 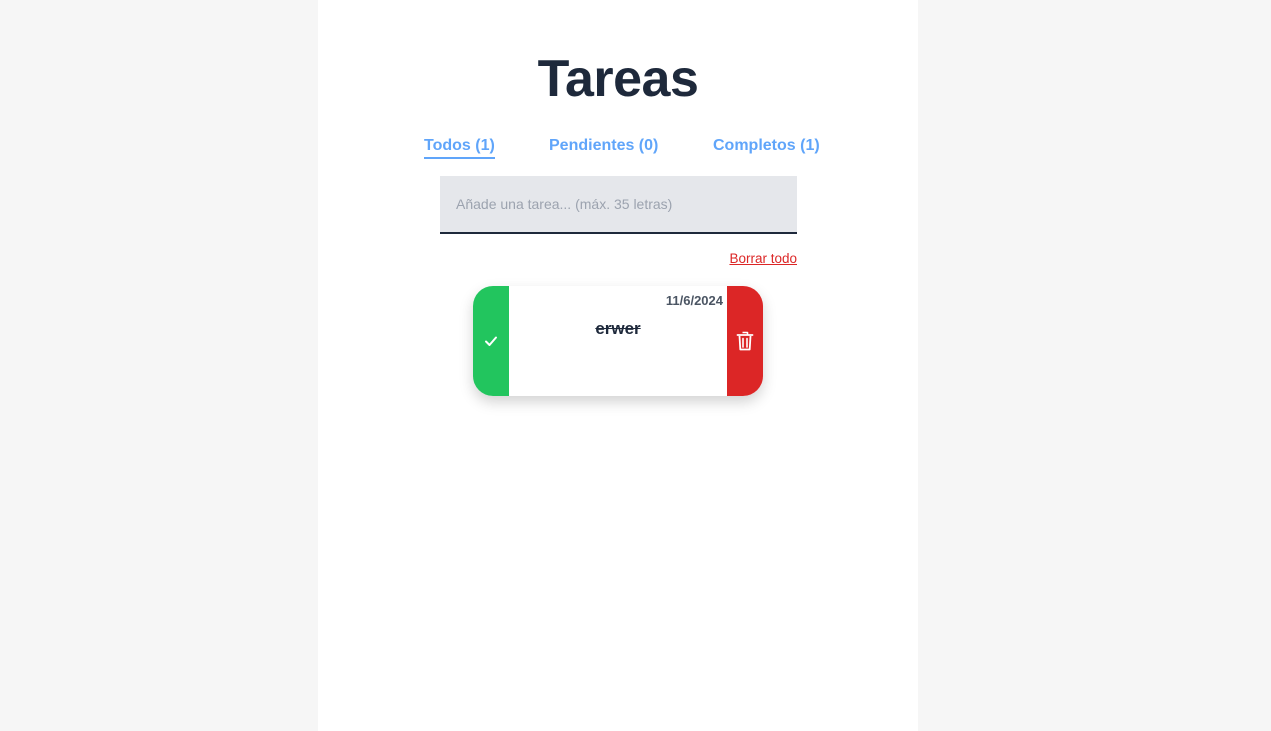 What do you see at coordinates (618, 341) in the screenshot?
I see `task-item: 11/6/2024 erwer` at bounding box center [618, 341].